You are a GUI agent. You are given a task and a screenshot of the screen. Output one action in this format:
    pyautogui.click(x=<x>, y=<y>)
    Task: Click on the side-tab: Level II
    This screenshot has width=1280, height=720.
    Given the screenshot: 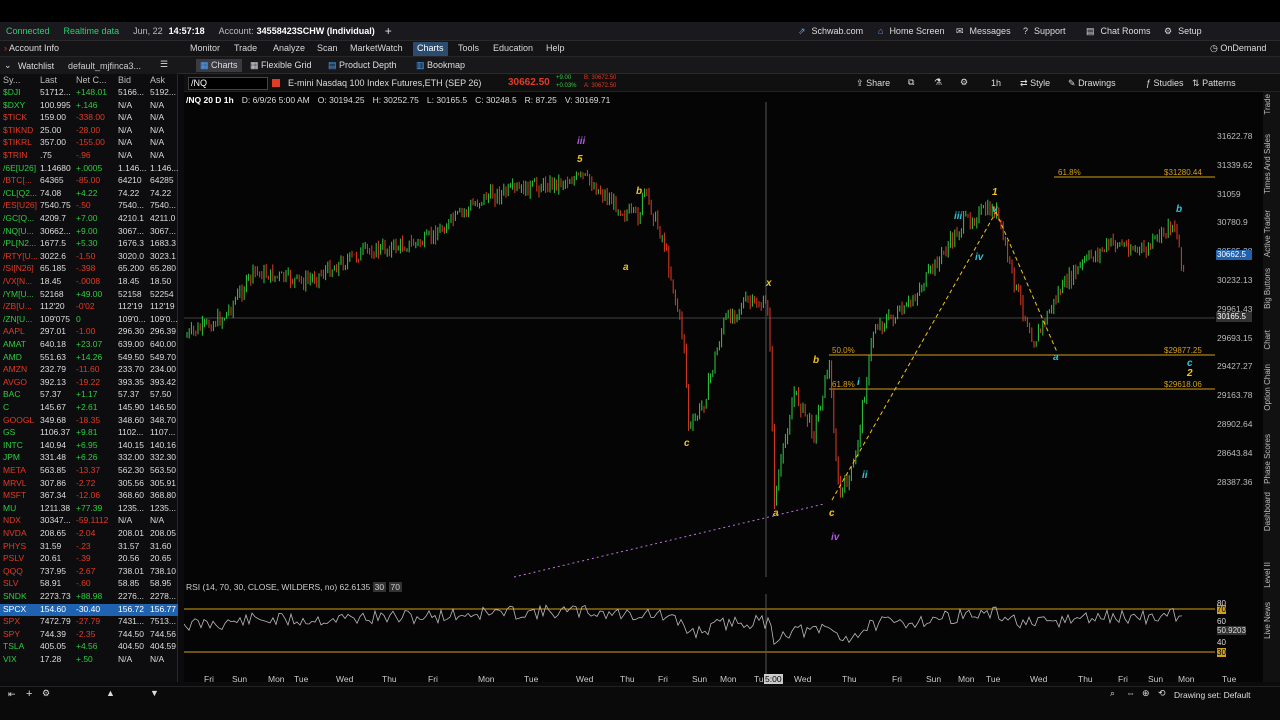 What is the action you would take?
    pyautogui.click(x=1271, y=575)
    